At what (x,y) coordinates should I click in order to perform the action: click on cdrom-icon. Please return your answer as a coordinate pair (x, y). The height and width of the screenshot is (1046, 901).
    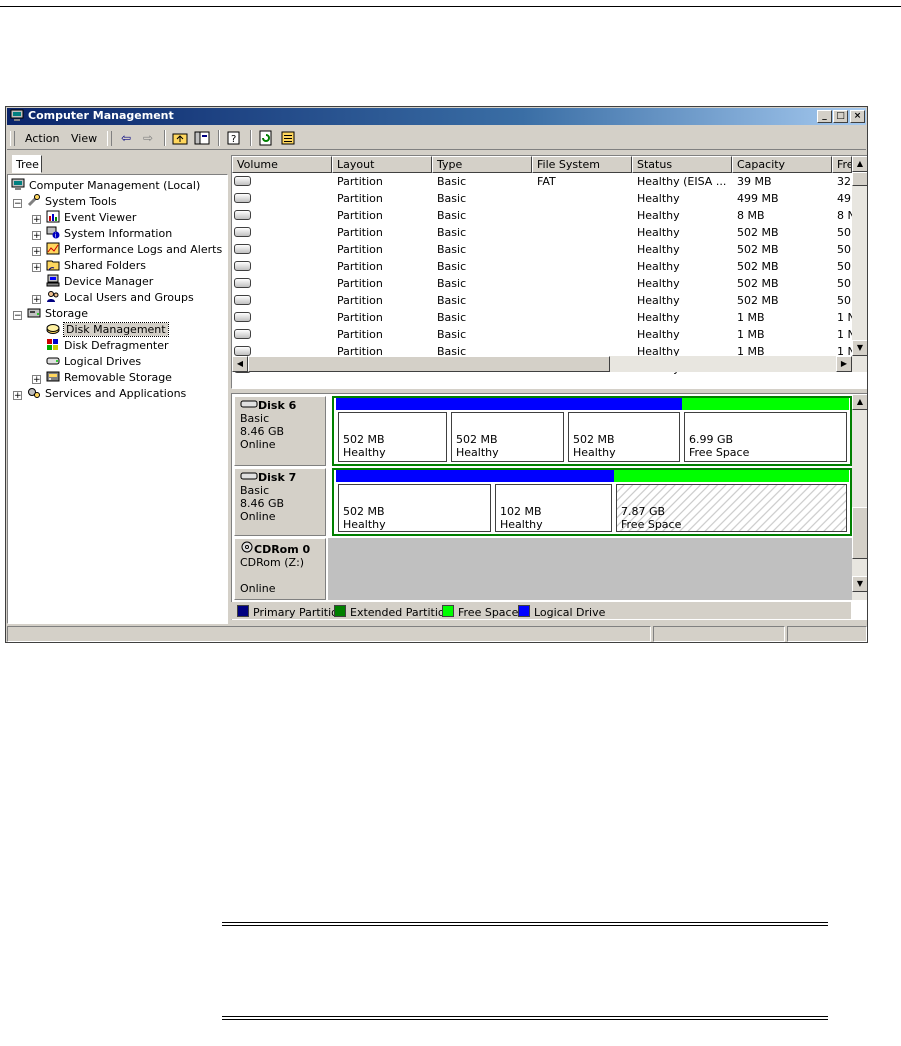
    Looking at the image, I should click on (247, 547).